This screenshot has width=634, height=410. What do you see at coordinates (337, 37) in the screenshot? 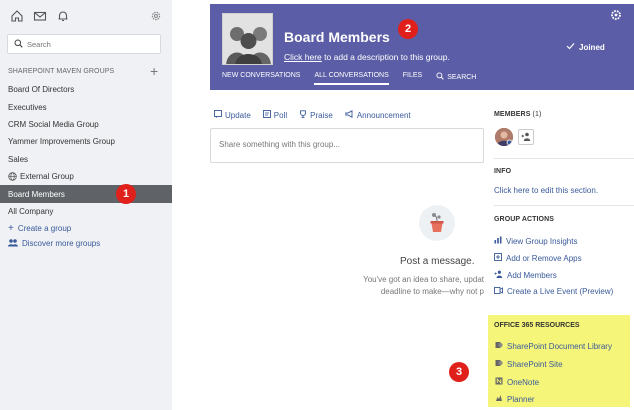
I see `group-title: Board Members` at bounding box center [337, 37].